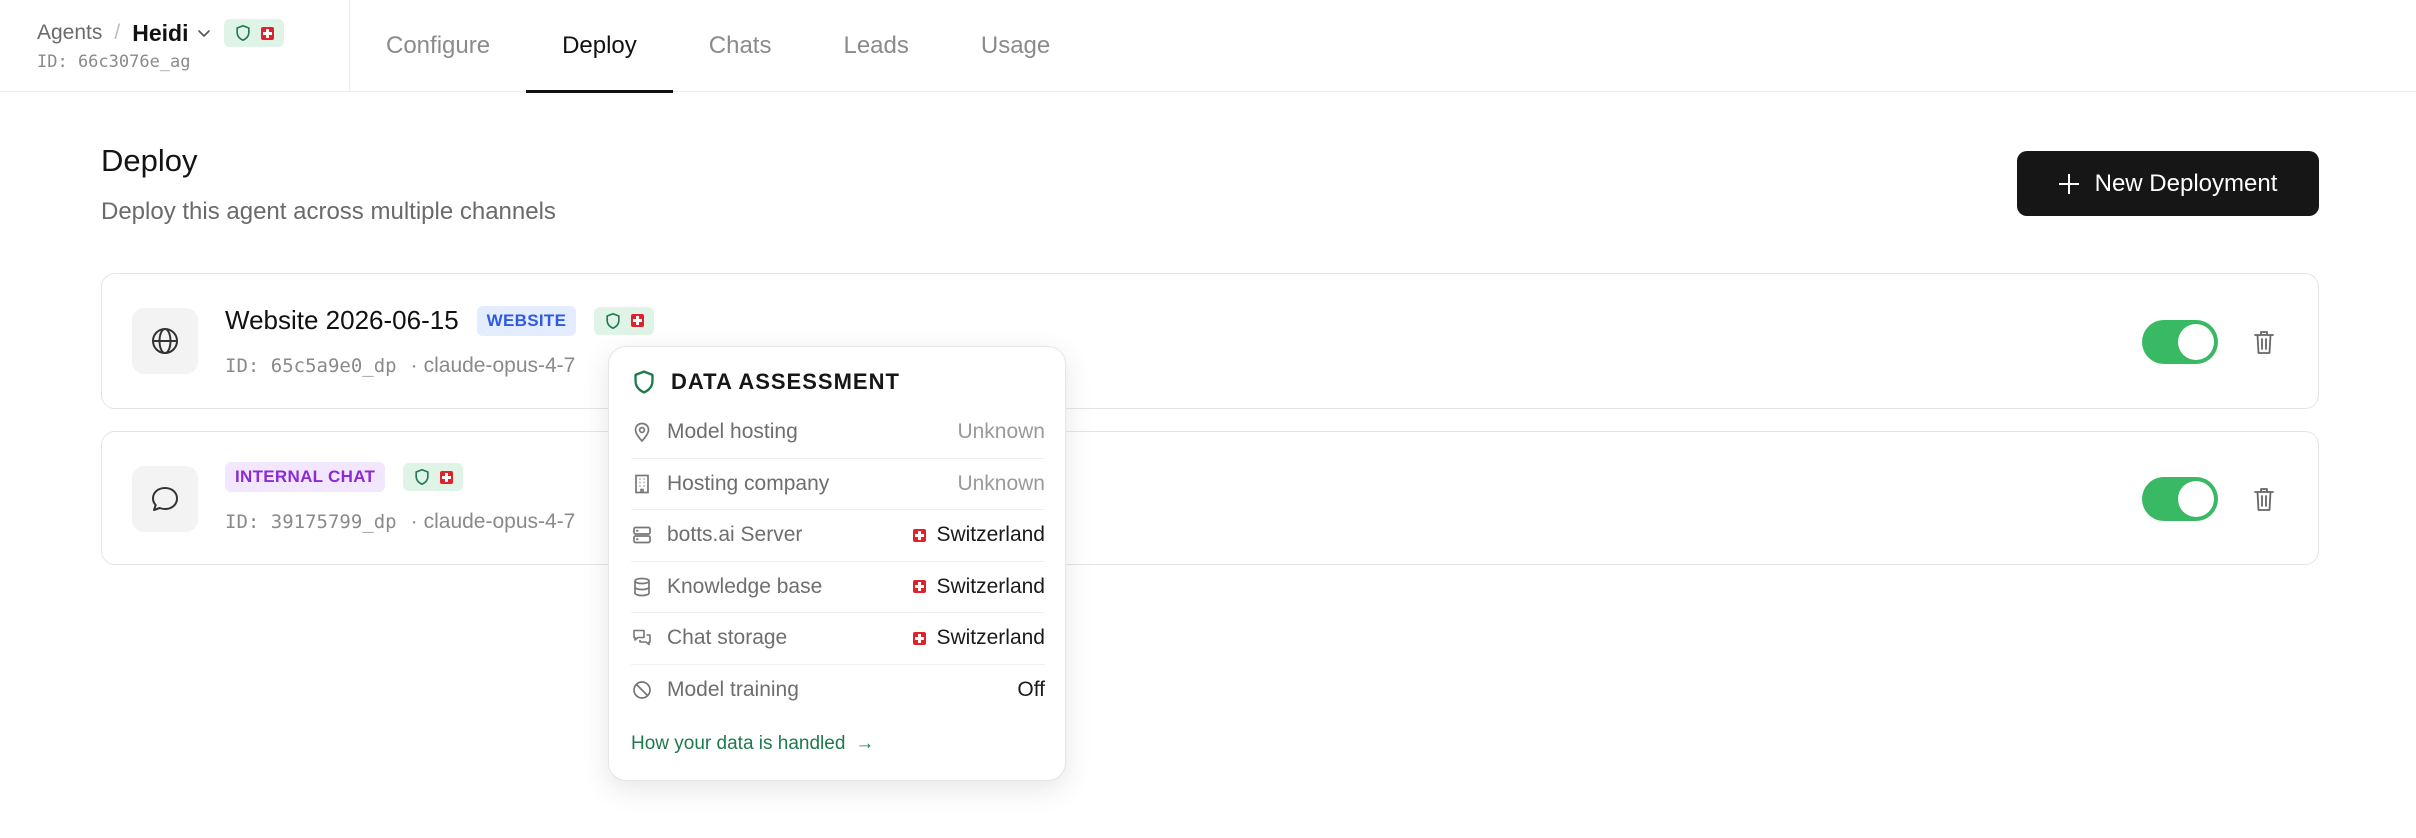 This screenshot has height=838, width=2416. I want to click on breadcrumb: Agents / Heidi, so click(161, 33).